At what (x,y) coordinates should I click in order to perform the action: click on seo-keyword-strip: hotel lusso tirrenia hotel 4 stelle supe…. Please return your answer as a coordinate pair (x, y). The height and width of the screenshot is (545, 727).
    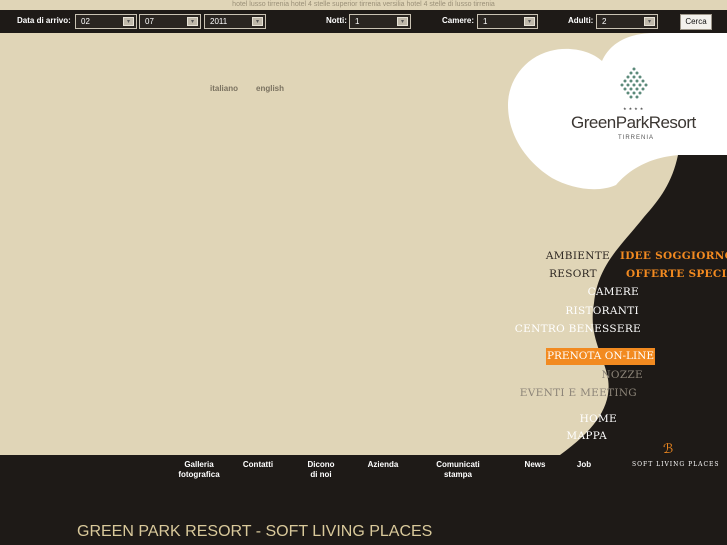
    Looking at the image, I should click on (363, 5).